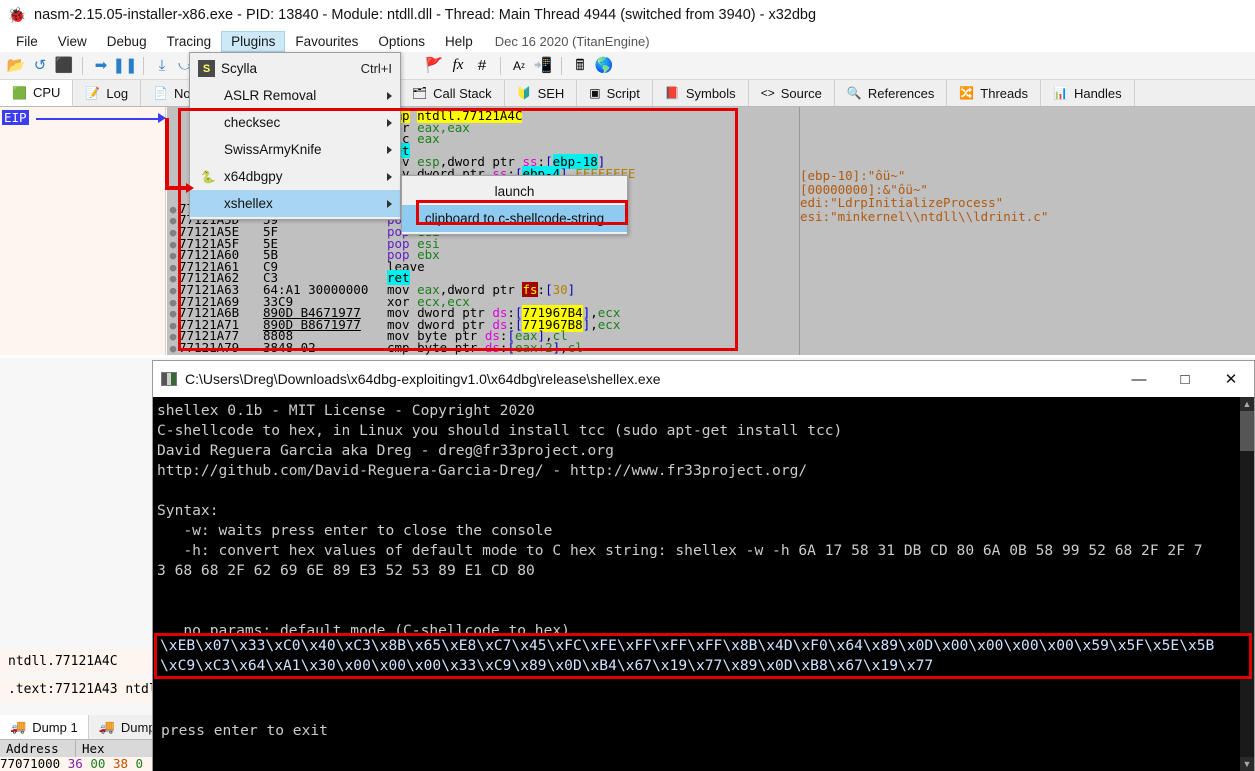 This screenshot has height=771, width=1255. What do you see at coordinates (864, 189) in the screenshot?
I see `info-line-2: [00000000]:&"ôü~"` at bounding box center [864, 189].